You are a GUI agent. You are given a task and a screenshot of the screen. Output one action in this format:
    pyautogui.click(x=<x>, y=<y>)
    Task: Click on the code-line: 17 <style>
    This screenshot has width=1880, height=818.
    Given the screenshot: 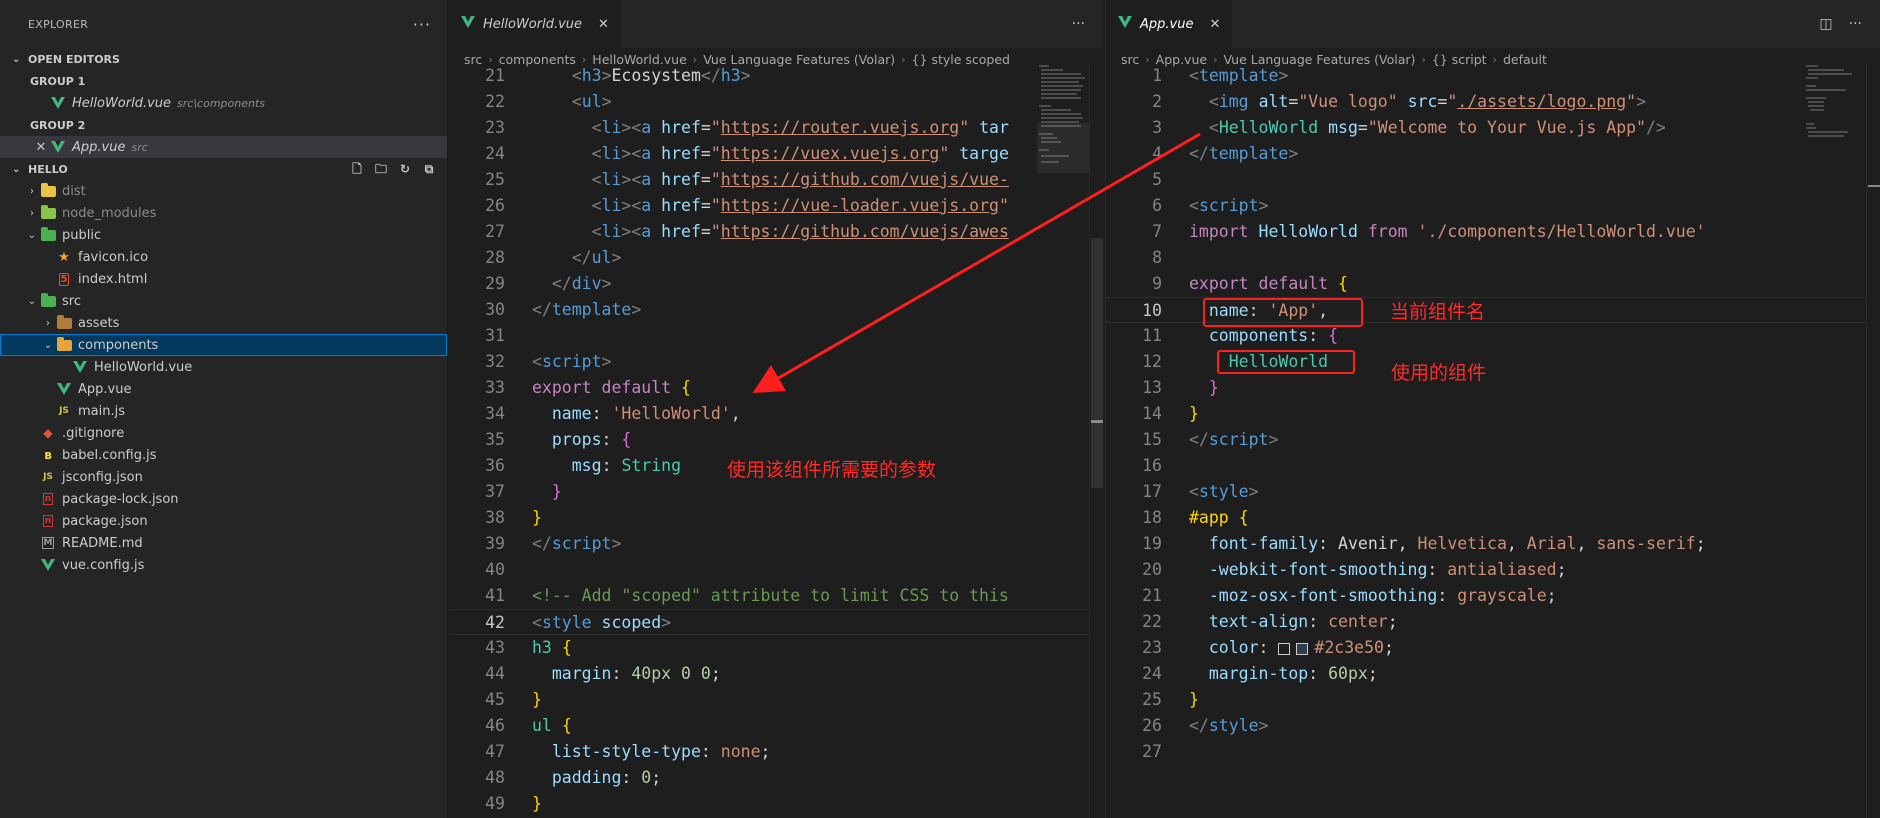 What is the action you would take?
    pyautogui.click(x=1493, y=492)
    